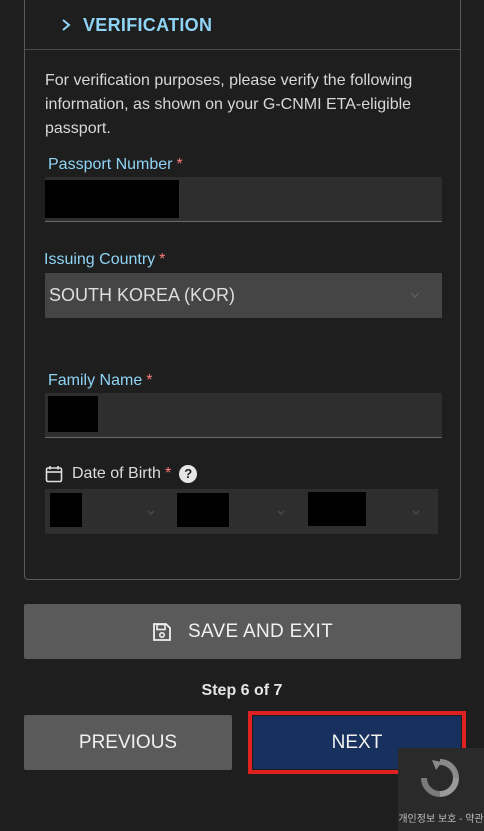  I want to click on recaptcha-footer: 개인정보 보호 - 약관, so click(441, 817).